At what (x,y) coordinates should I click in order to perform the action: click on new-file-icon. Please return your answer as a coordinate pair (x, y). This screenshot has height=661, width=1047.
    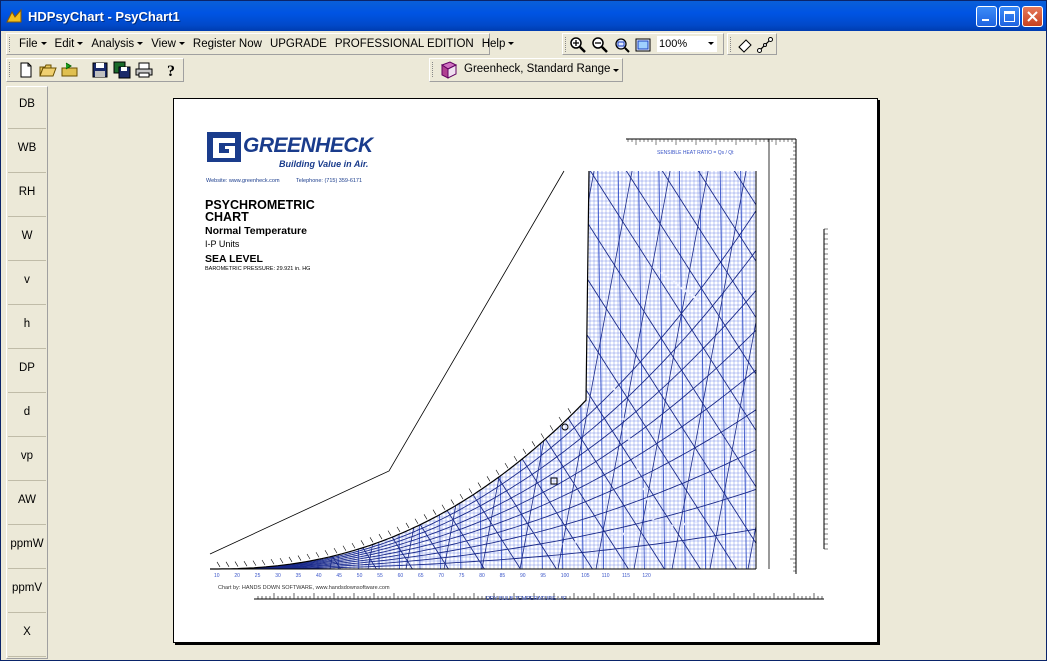
    Looking at the image, I should click on (26, 70).